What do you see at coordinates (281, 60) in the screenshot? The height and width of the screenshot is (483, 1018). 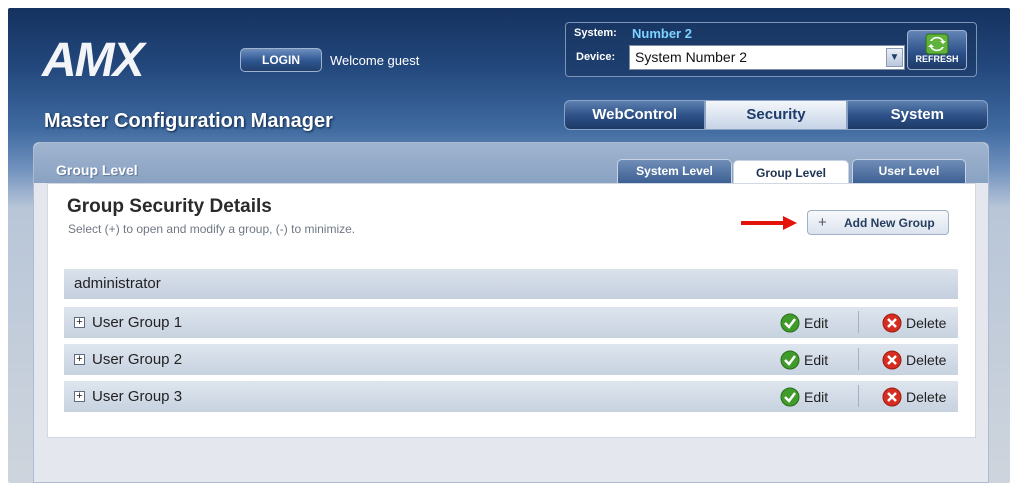 I see `login-button: LOGIN` at bounding box center [281, 60].